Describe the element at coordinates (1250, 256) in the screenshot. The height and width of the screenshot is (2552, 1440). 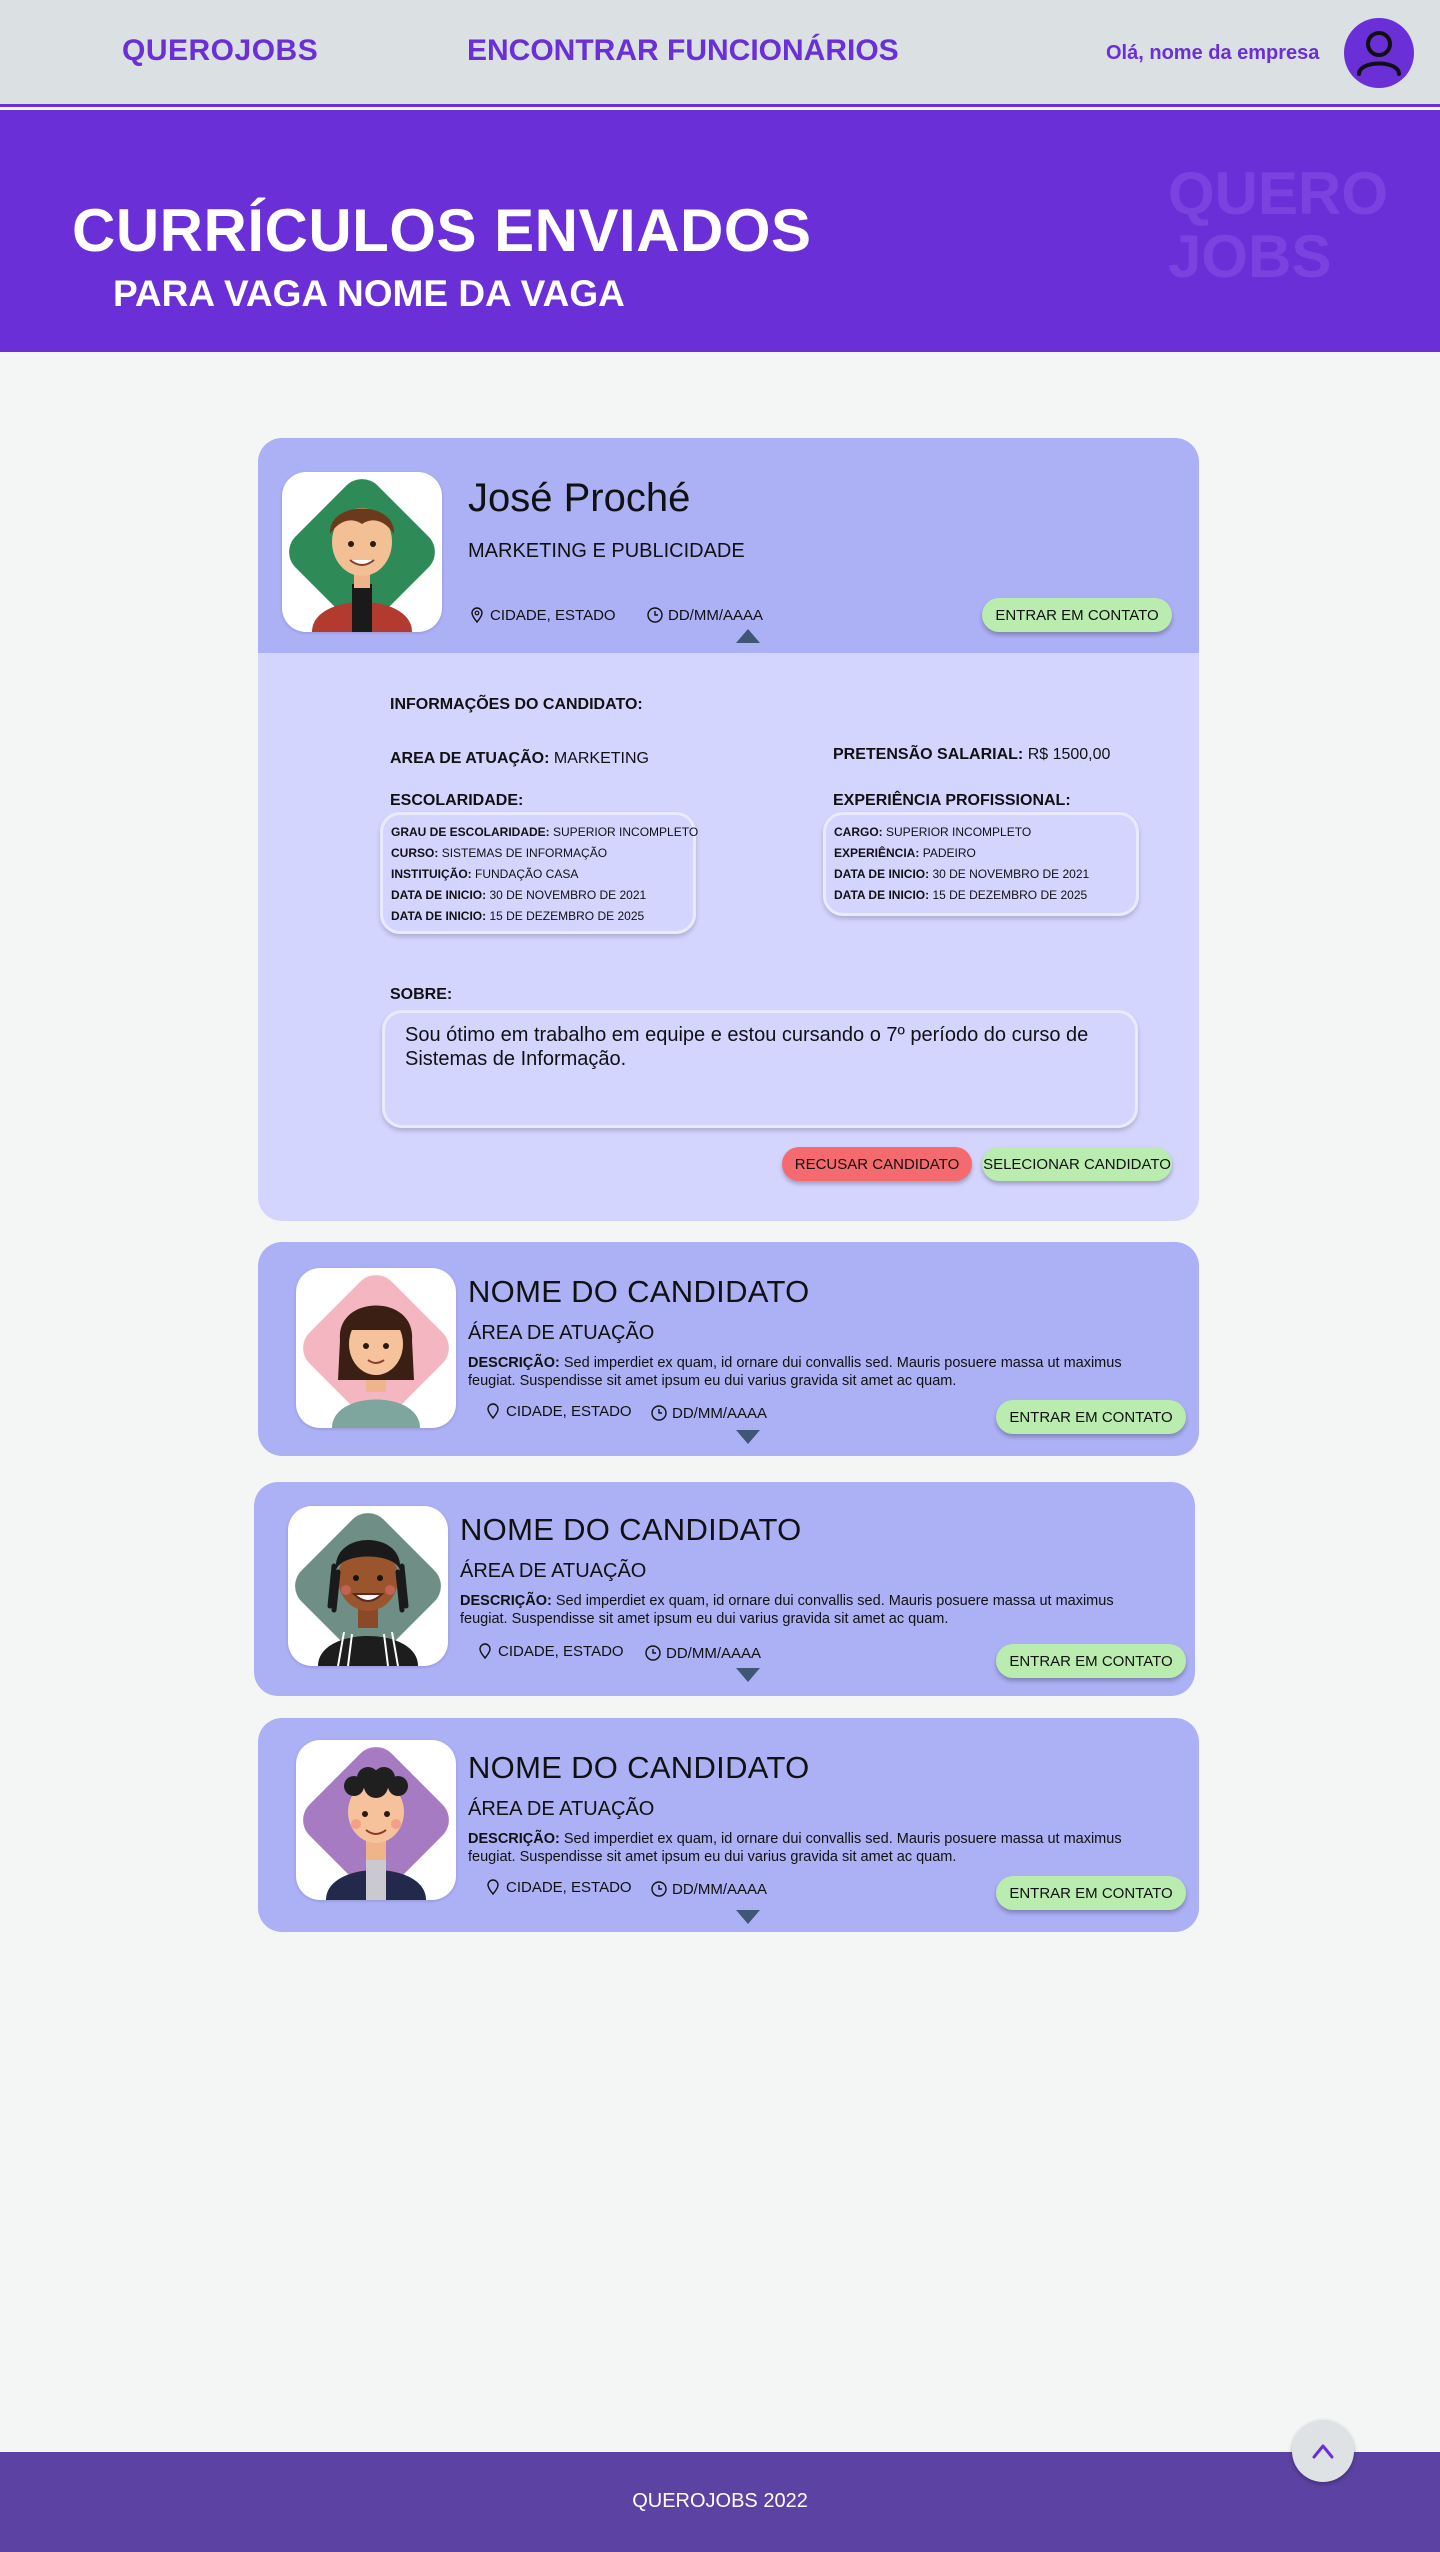
I see `watermark-line-2: JOBS` at that location.